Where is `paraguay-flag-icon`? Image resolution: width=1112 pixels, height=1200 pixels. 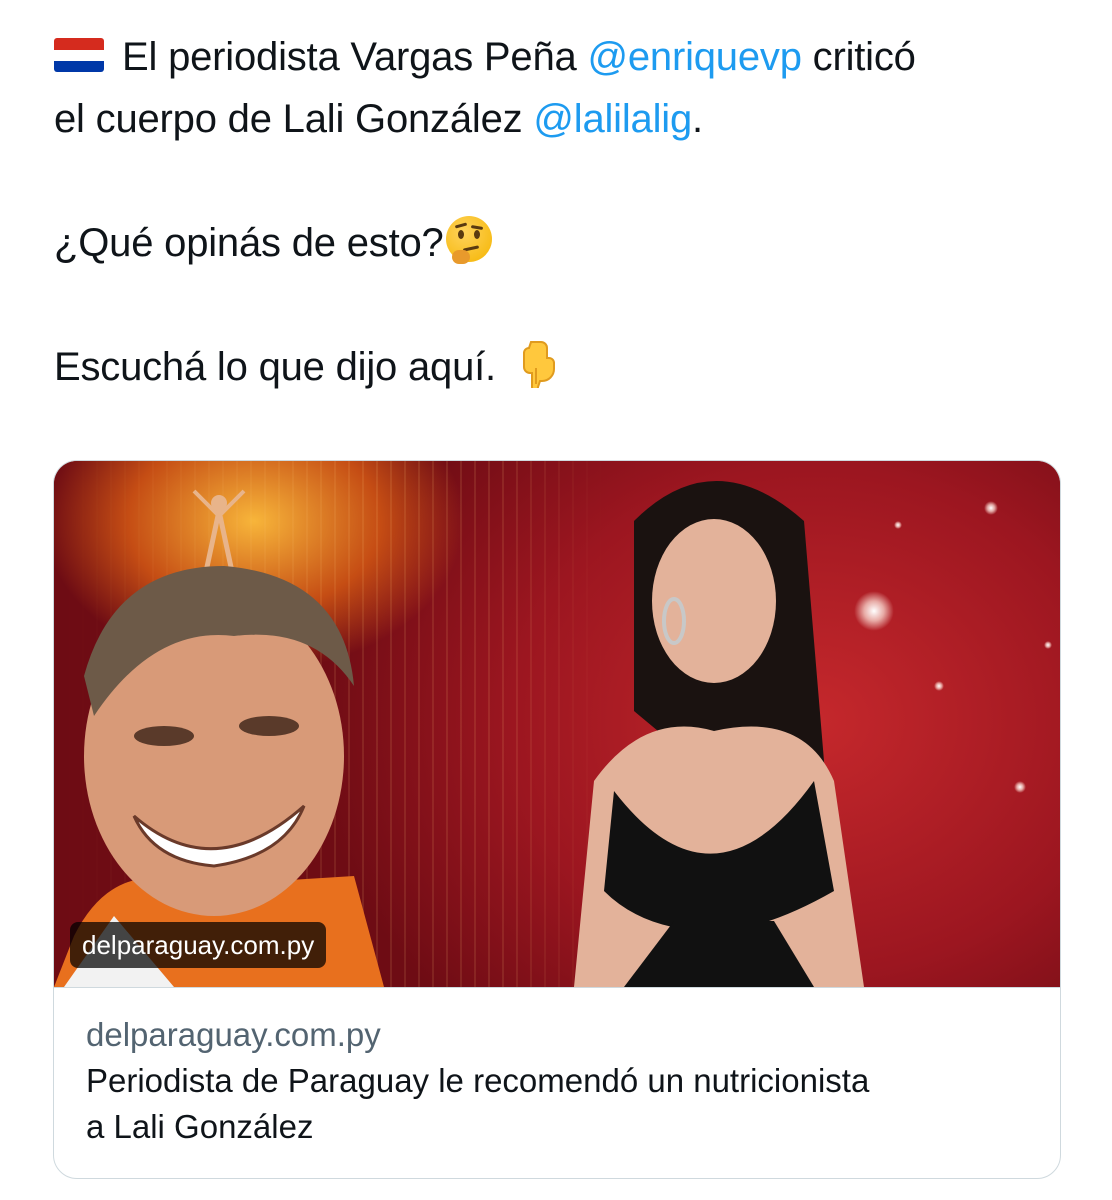
paraguay-flag-icon is located at coordinates (79, 55).